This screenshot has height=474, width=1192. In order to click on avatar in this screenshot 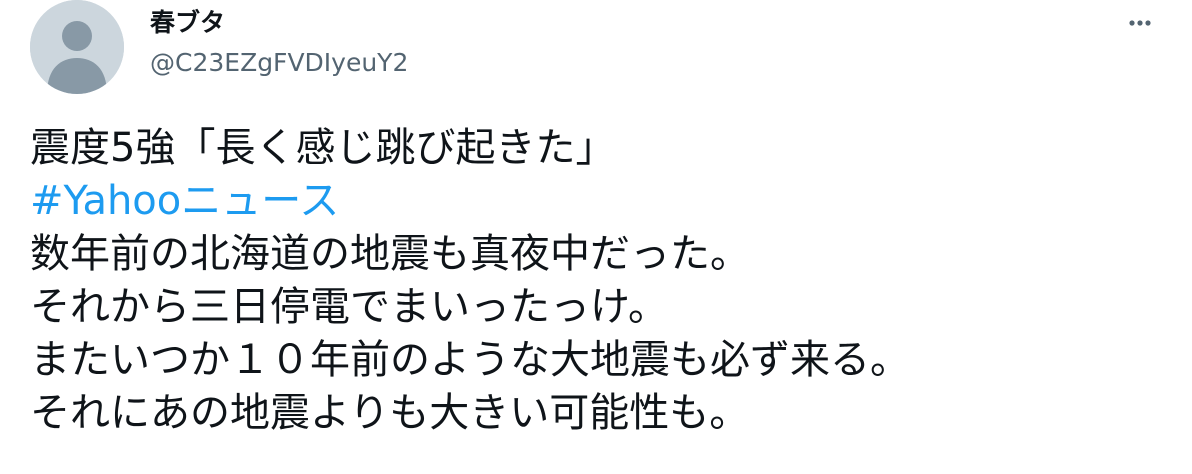, I will do `click(77, 47)`.